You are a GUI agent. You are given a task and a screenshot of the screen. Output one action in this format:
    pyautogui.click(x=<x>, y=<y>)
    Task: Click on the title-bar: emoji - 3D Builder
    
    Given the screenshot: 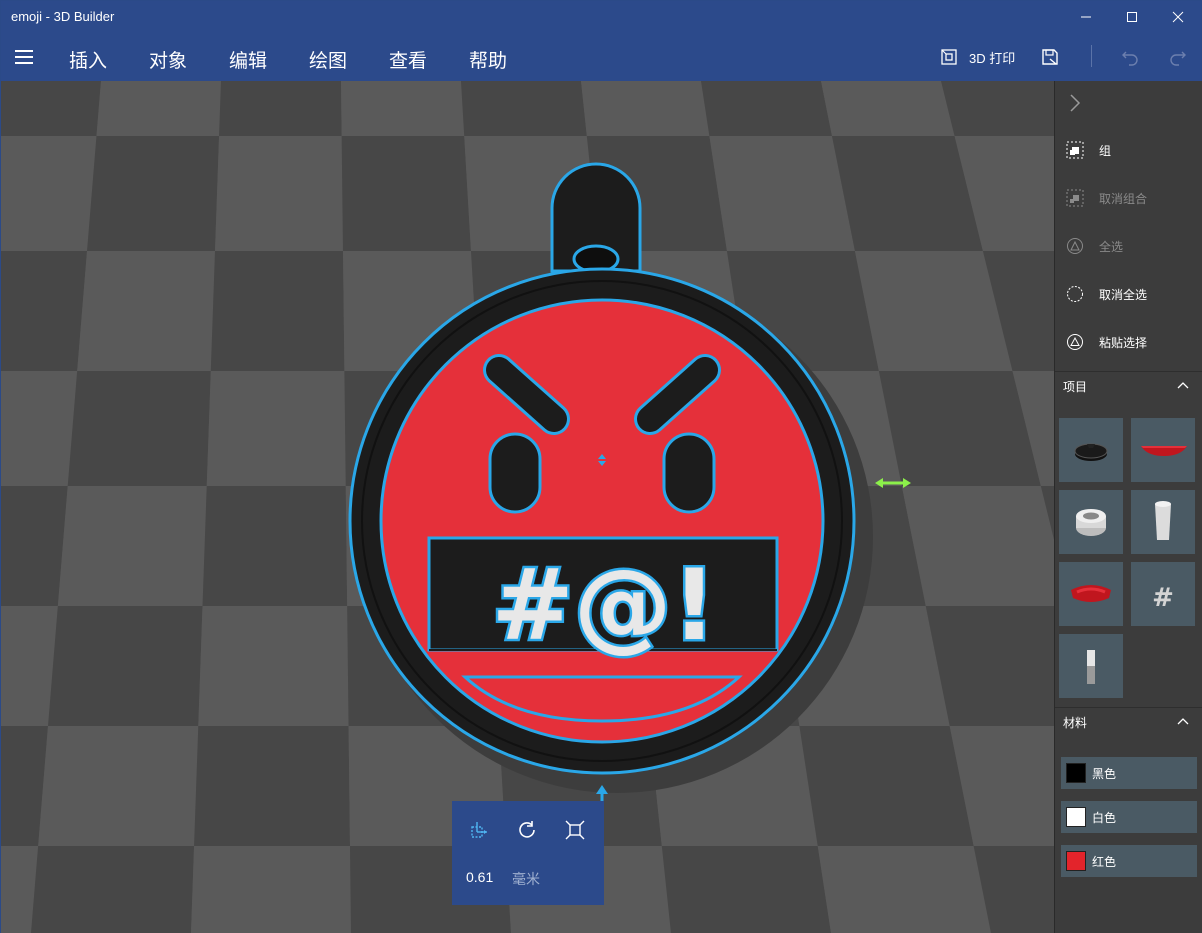 What is the action you would take?
    pyautogui.click(x=601, y=17)
    